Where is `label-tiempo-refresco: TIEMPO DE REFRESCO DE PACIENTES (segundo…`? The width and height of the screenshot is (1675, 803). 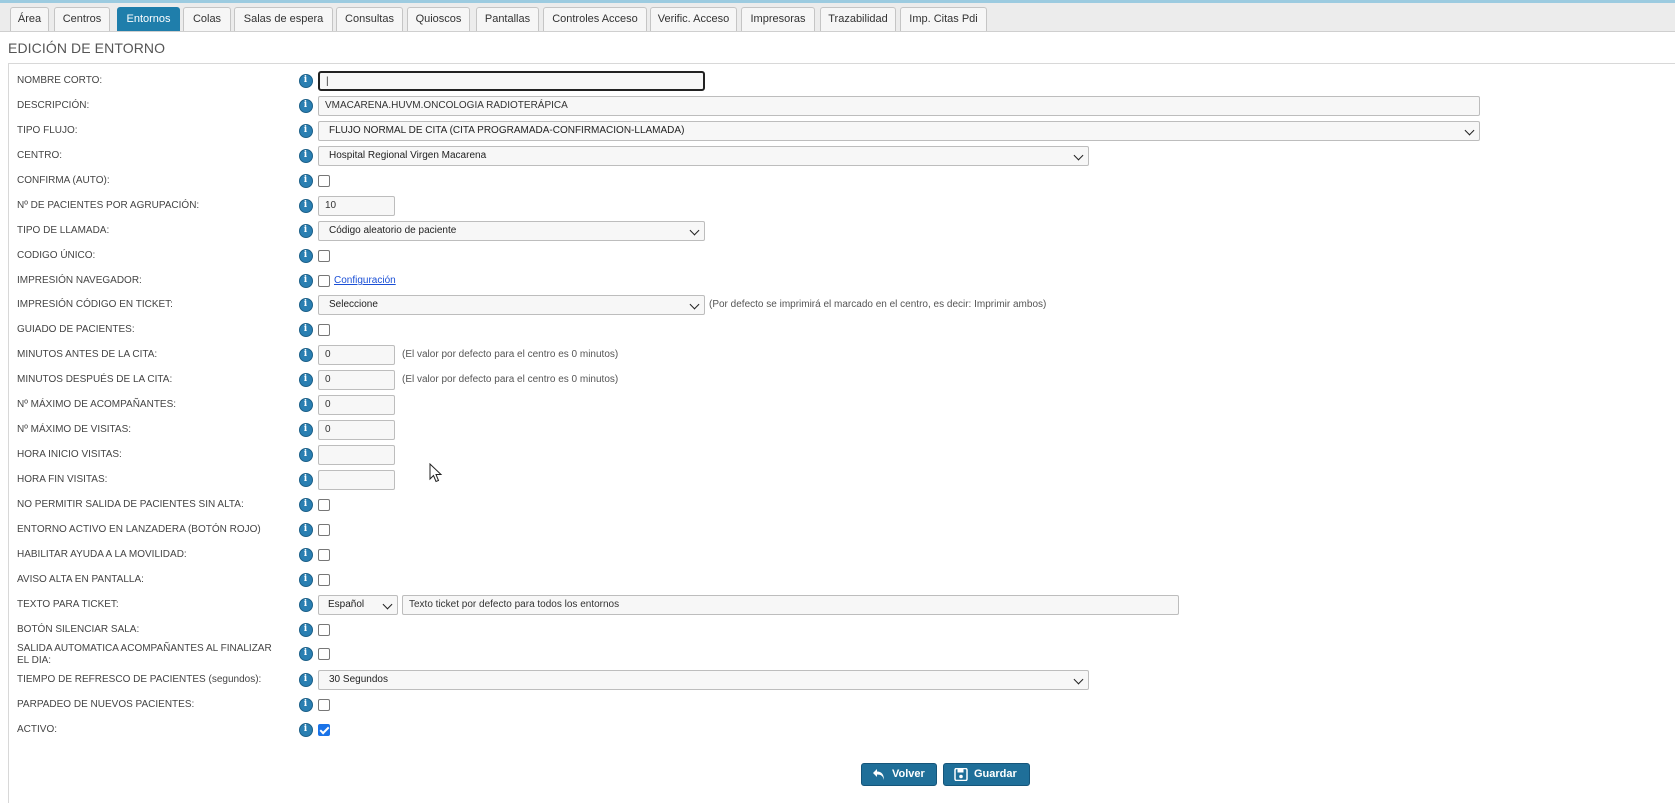 label-tiempo-refresco: TIEMPO DE REFRESCO DE PACIENTES (segundo… is located at coordinates (139, 679).